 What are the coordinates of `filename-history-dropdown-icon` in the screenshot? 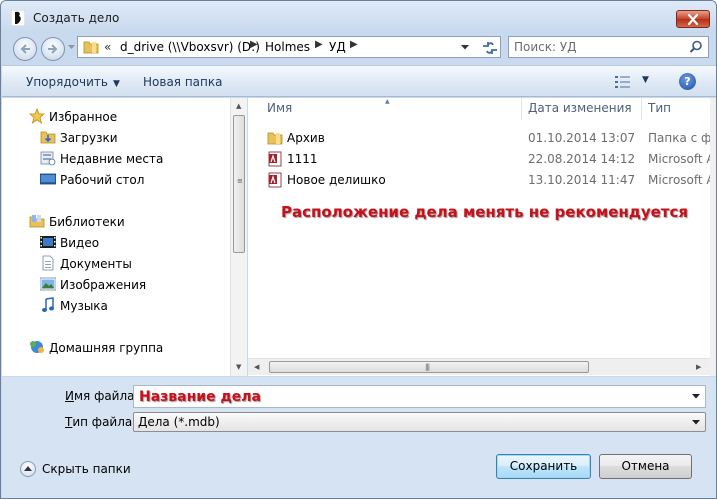 It's located at (696, 396).